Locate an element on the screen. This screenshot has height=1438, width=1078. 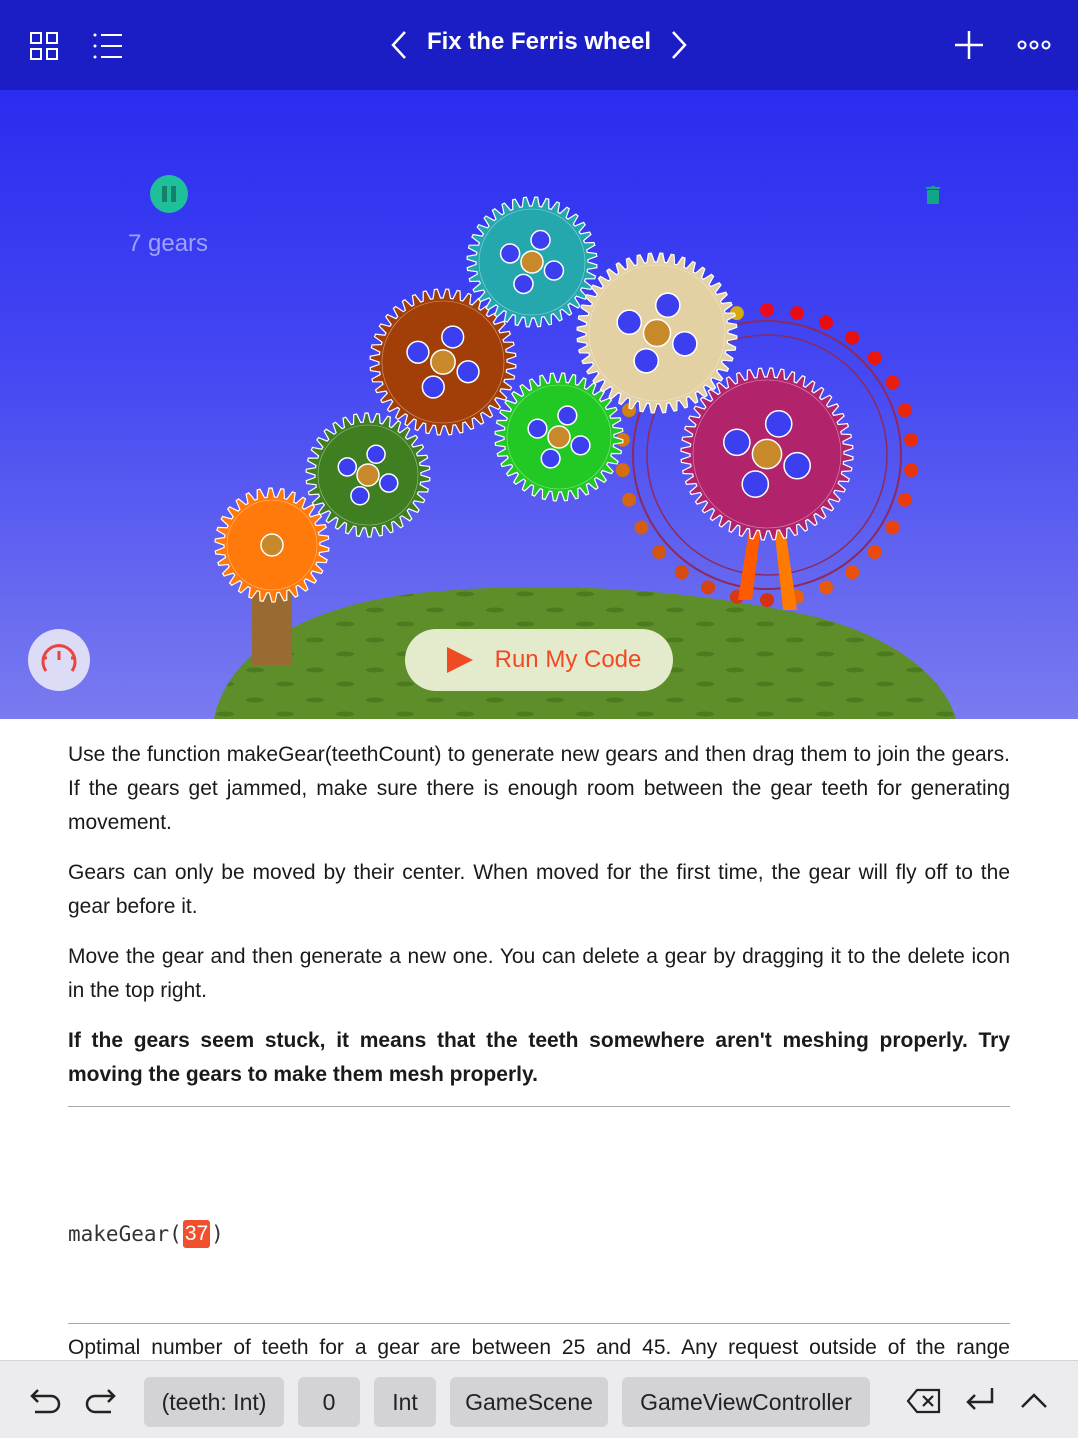
gear-count-label: 7 gears is located at coordinates (168, 243).